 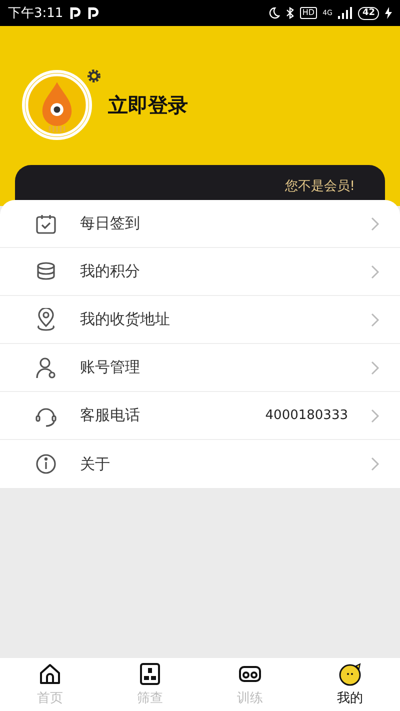 What do you see at coordinates (110, 223) in the screenshot?
I see `menu-label: 每日签到` at bounding box center [110, 223].